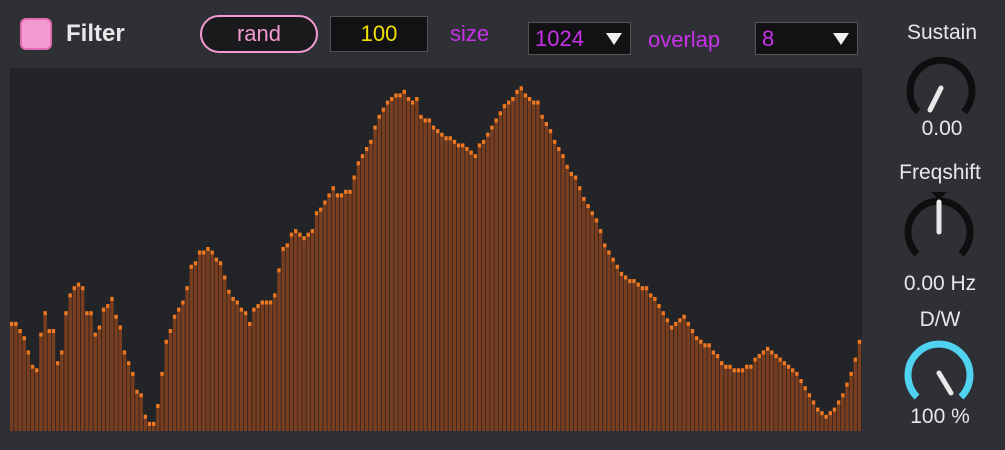 The image size is (1005, 450). I want to click on freqshift-knob, so click(939, 226).